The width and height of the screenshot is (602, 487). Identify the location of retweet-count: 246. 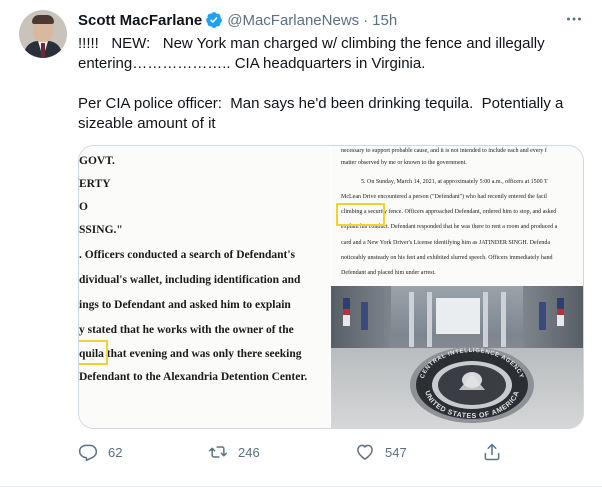
(249, 452).